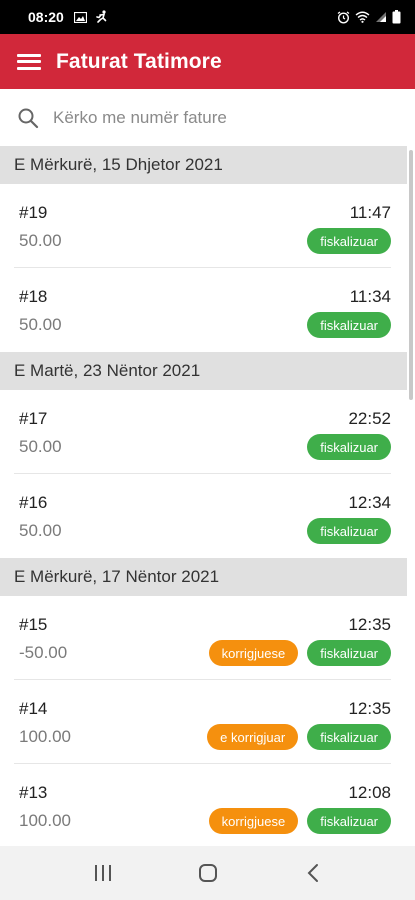  Describe the element at coordinates (80, 17) in the screenshot. I see `image-icon` at that location.